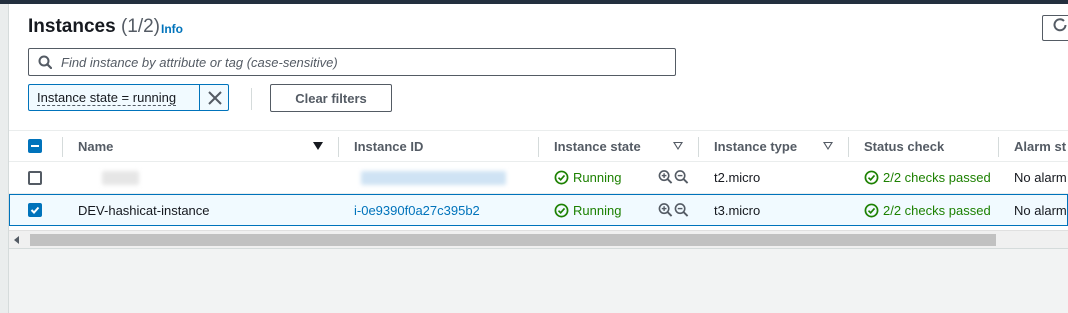 Image resolution: width=1068 pixels, height=313 pixels. What do you see at coordinates (45, 62) in the screenshot?
I see `search-icon` at bounding box center [45, 62].